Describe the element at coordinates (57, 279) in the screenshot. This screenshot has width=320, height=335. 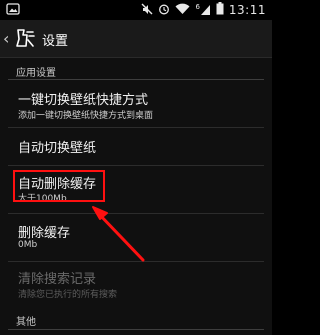
I see `setting-title: 清除搜索记录` at that location.